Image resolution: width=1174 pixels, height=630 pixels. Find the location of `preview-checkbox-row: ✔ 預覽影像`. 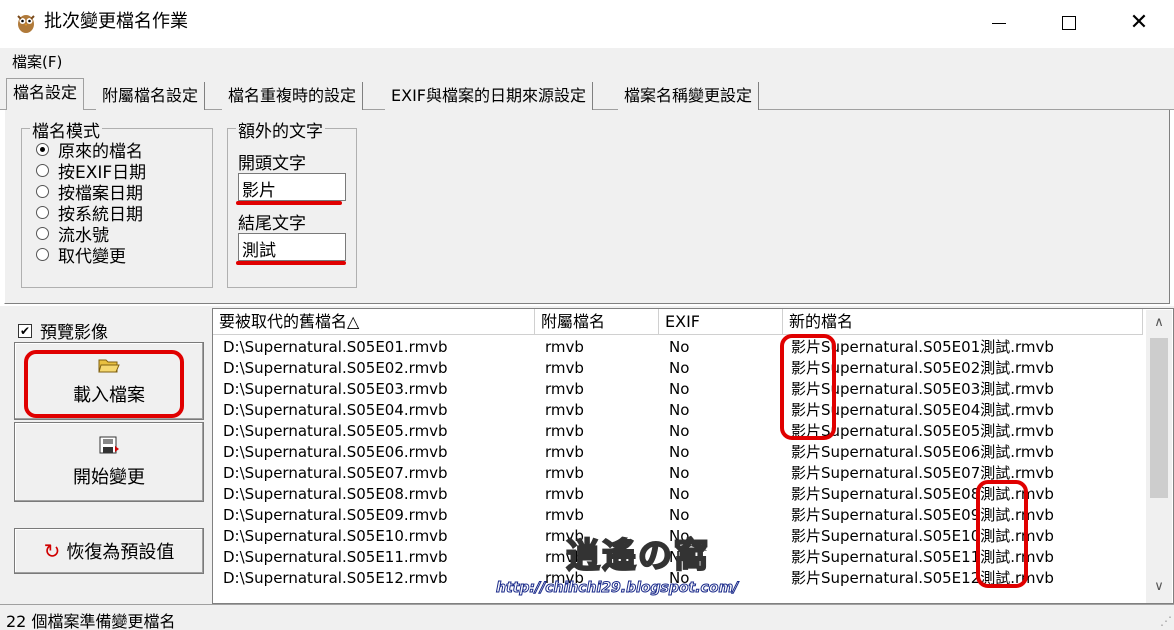

preview-checkbox-row: ✔ 預覽影像 is located at coordinates (63, 330).